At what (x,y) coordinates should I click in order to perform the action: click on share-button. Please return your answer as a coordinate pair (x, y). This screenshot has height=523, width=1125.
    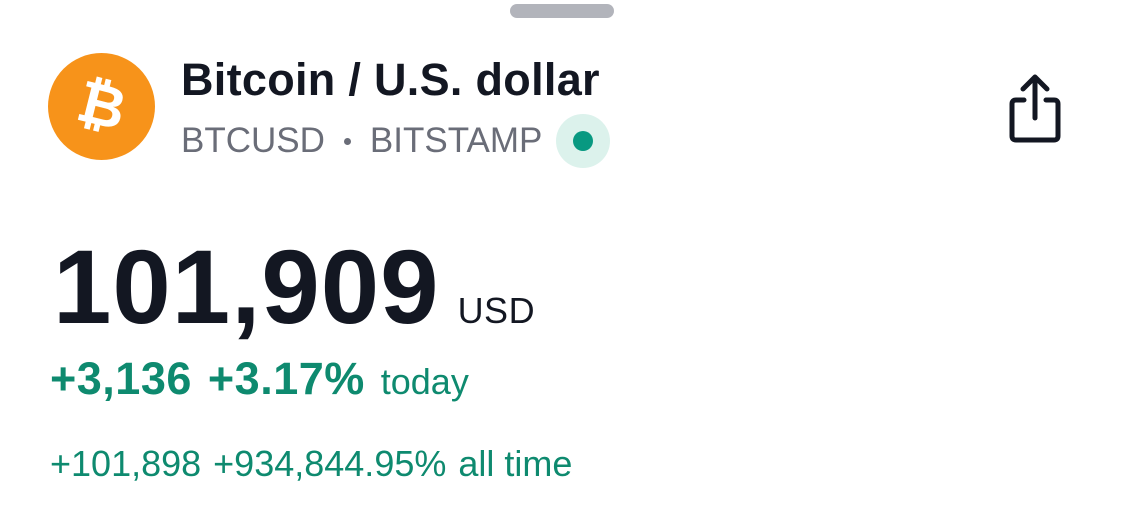
    Looking at the image, I should click on (1035, 108).